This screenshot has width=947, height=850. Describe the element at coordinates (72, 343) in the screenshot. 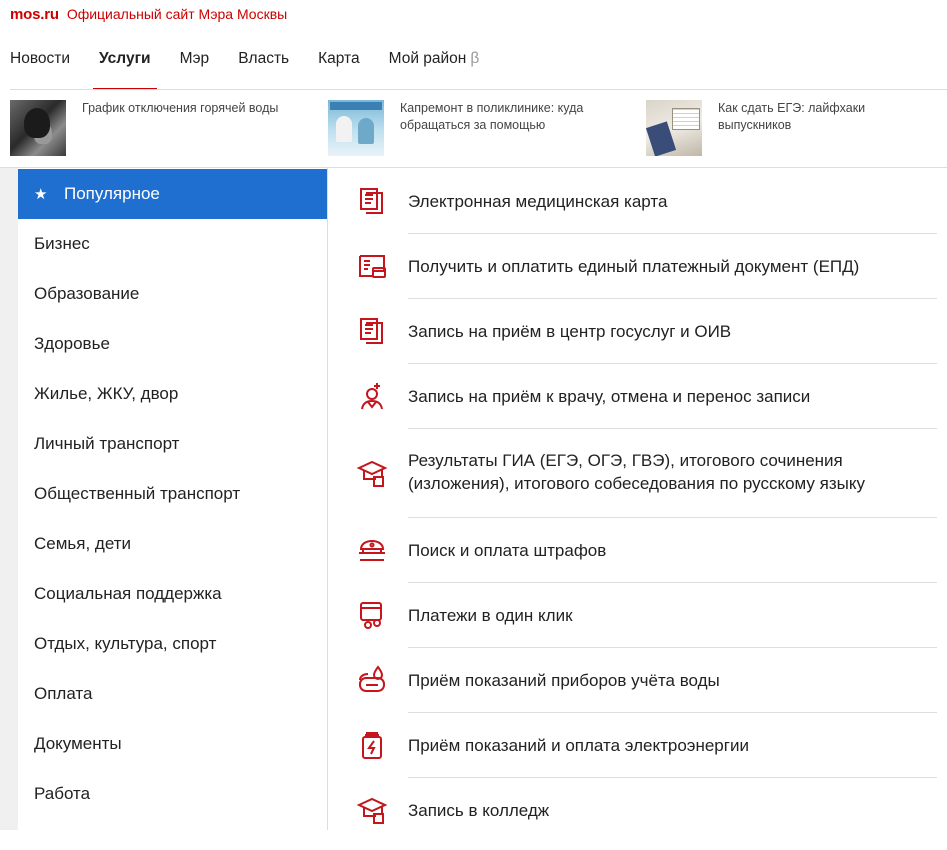

I see `category-label: Здоровье` at that location.